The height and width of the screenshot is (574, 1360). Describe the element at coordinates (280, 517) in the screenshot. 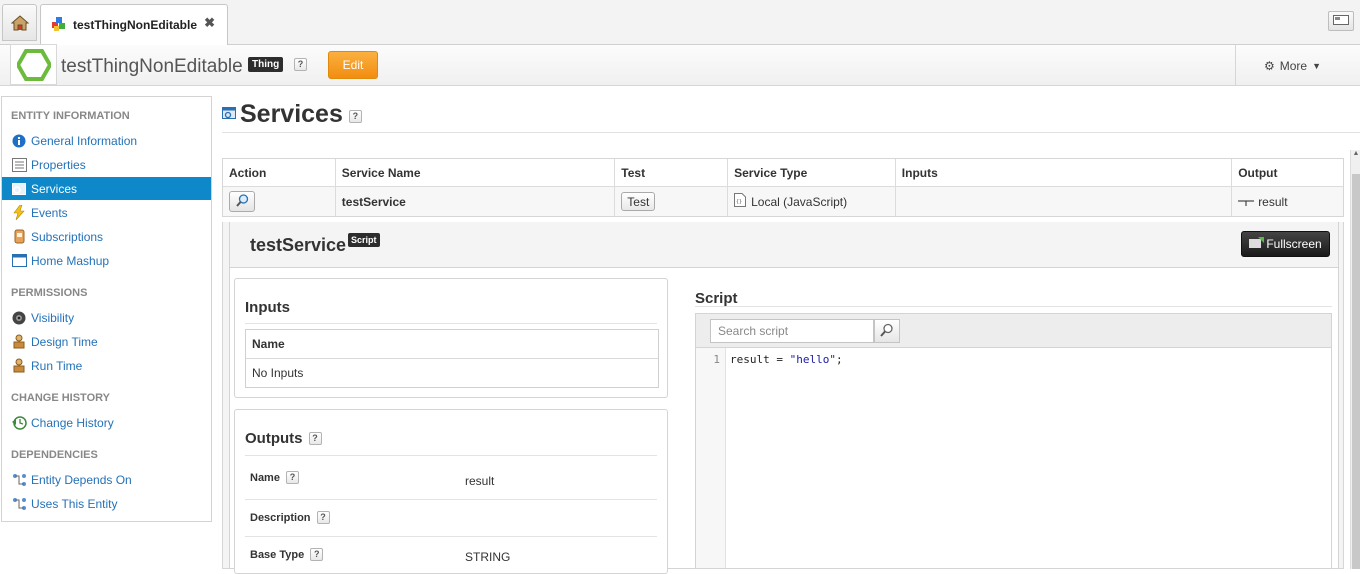

I see `field-label-text: Description` at that location.